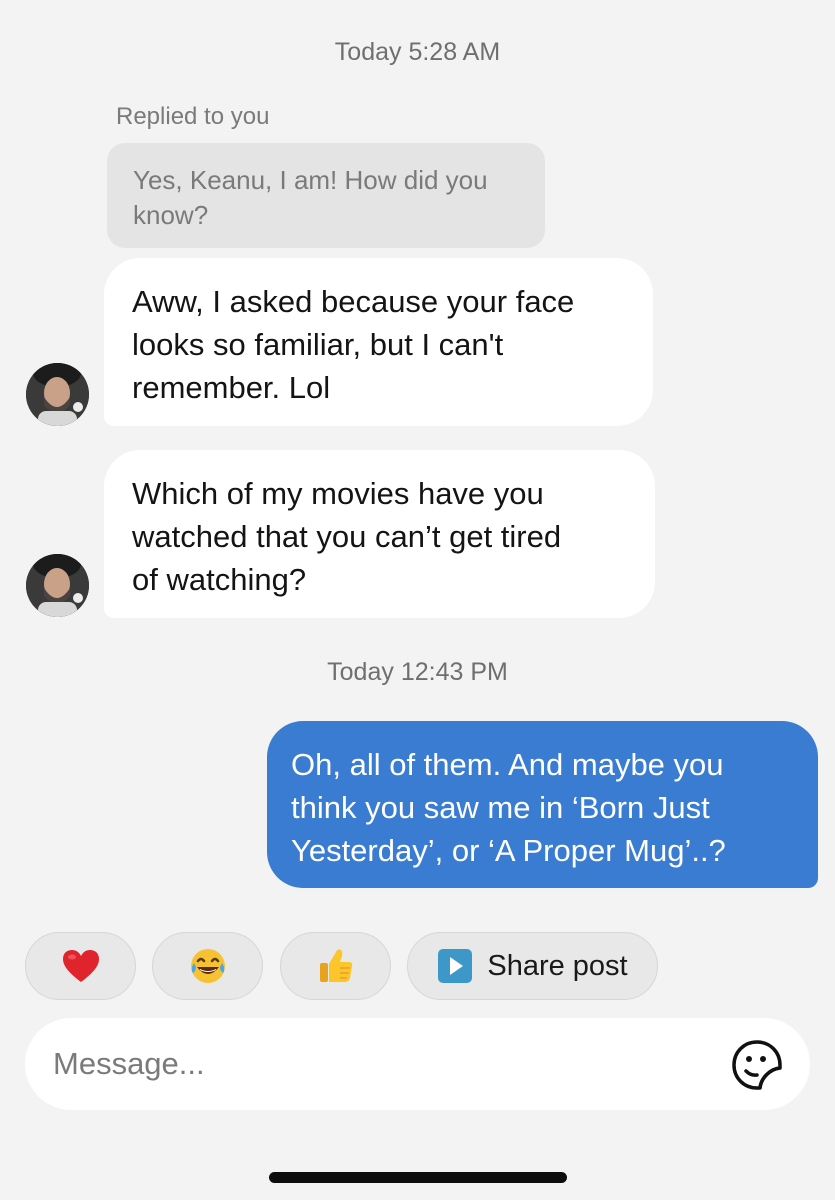 The height and width of the screenshot is (1200, 835). Describe the element at coordinates (500, 807) in the screenshot. I see `message-line: think you saw me in ‘Born Just` at that location.